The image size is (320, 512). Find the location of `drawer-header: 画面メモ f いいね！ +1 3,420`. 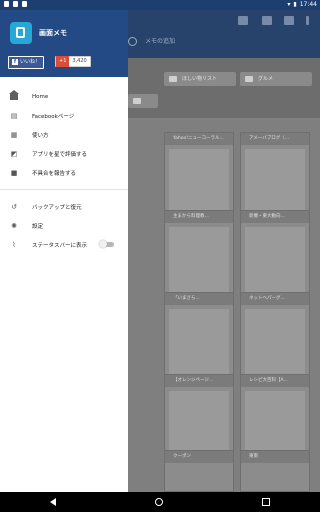

drawer-header: 画面メモ f いいね！ +1 3,420 is located at coordinates (64, 43).